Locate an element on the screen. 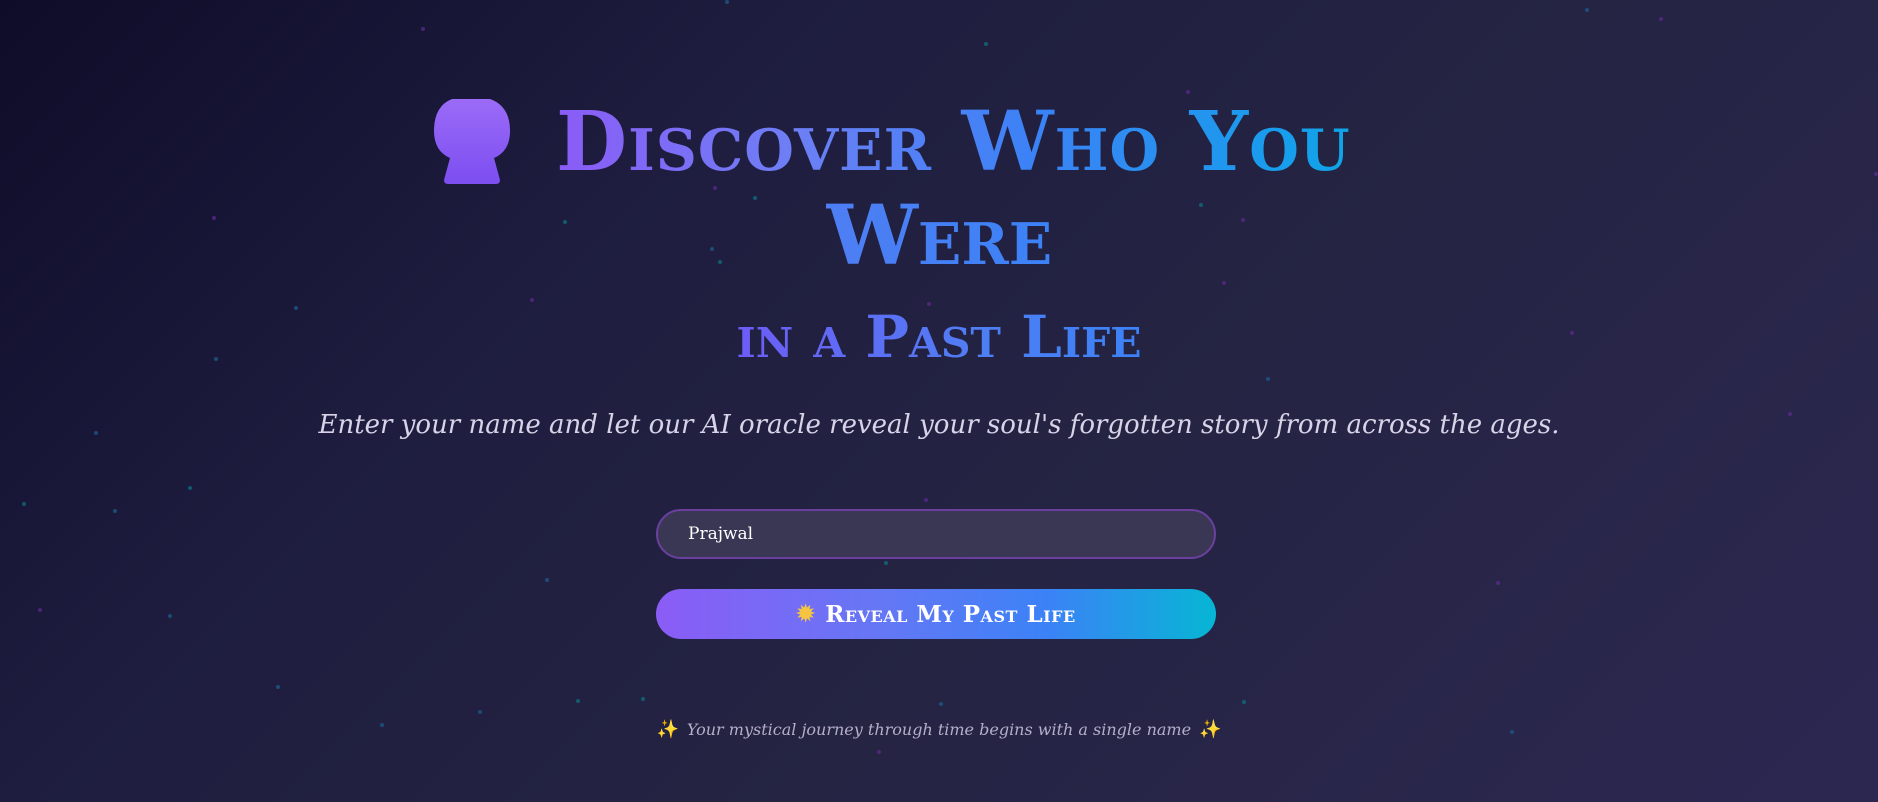 Image resolution: width=1878 pixels, height=802 pixels. subtitle-text: in a Past Life is located at coordinates (939, 337).